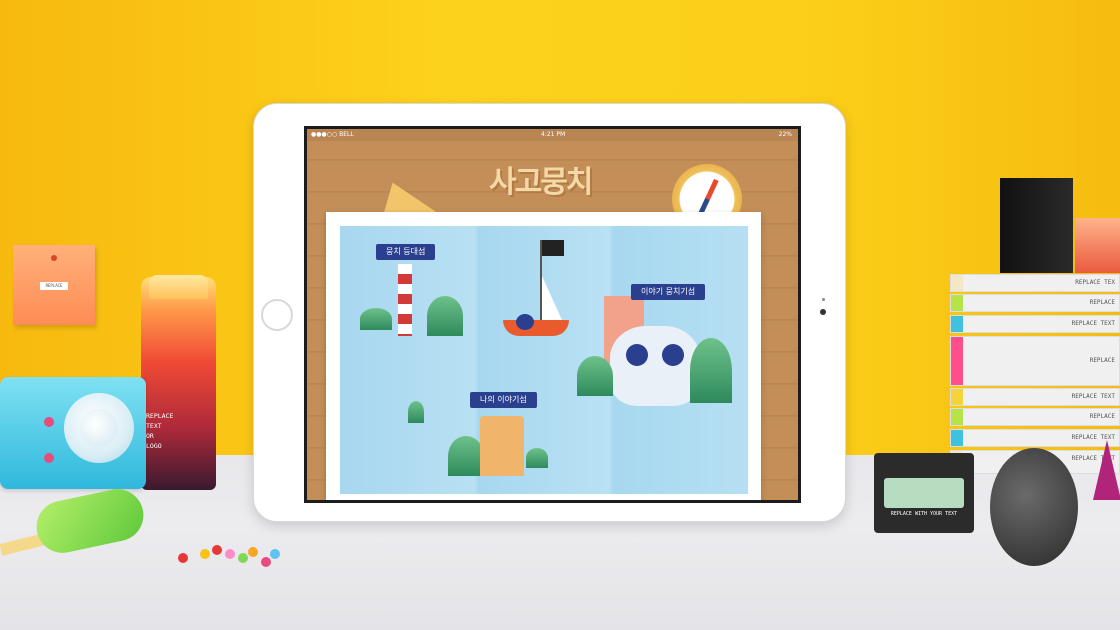 The width and height of the screenshot is (1120, 630). Describe the element at coordinates (823, 312) in the screenshot. I see `camera-icon` at that location.